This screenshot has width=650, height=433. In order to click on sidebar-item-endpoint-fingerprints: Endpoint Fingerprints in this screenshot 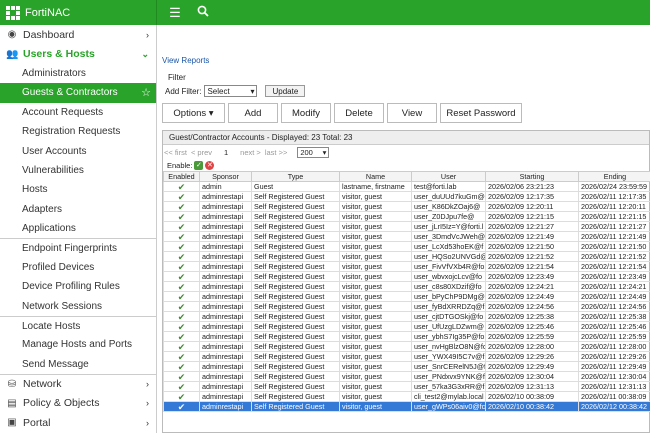, I will do `click(78, 247)`.